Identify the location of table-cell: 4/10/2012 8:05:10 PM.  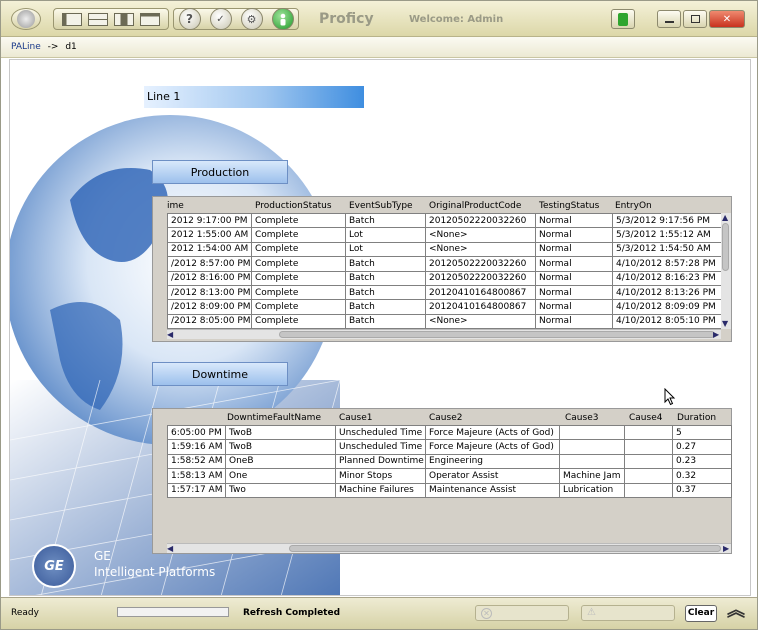
(667, 321).